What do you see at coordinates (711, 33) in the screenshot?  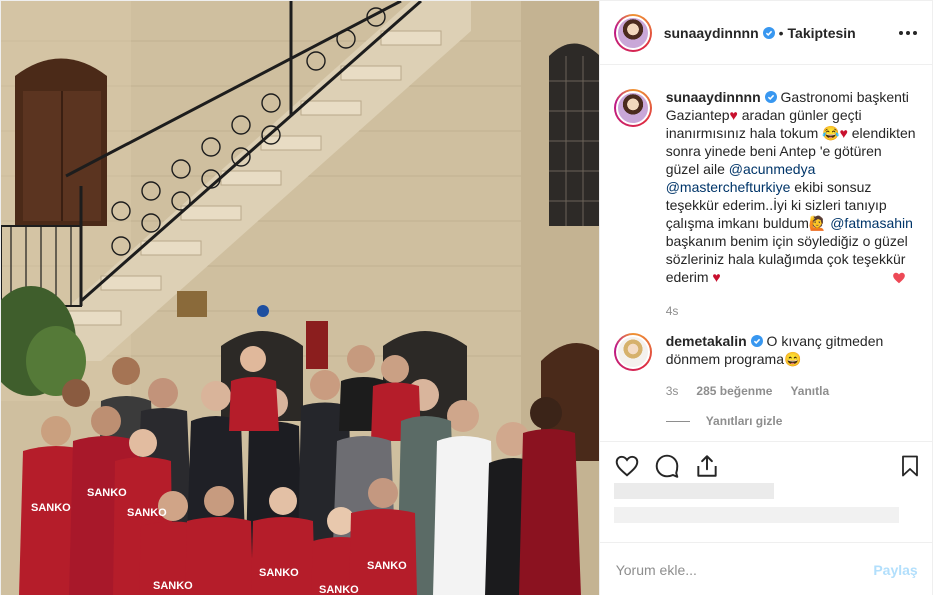 I see `author-username: sunaaydinnnn` at bounding box center [711, 33].